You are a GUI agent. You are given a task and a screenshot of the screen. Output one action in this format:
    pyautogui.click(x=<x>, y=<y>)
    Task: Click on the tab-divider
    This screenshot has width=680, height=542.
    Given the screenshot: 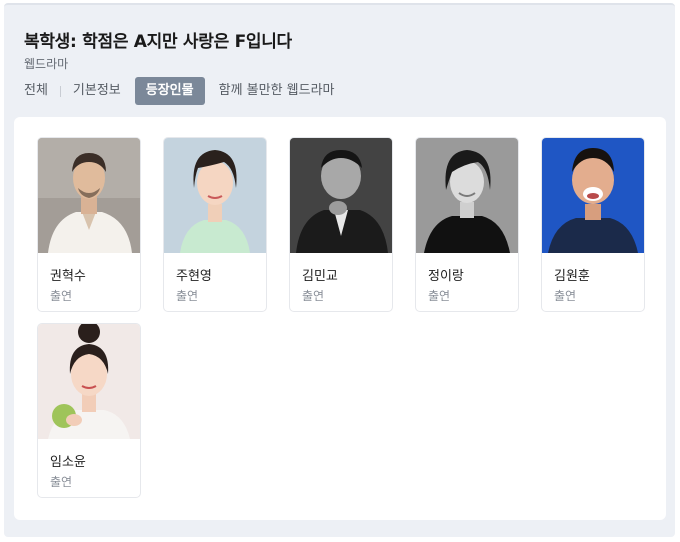 What is the action you would take?
    pyautogui.click(x=60, y=91)
    